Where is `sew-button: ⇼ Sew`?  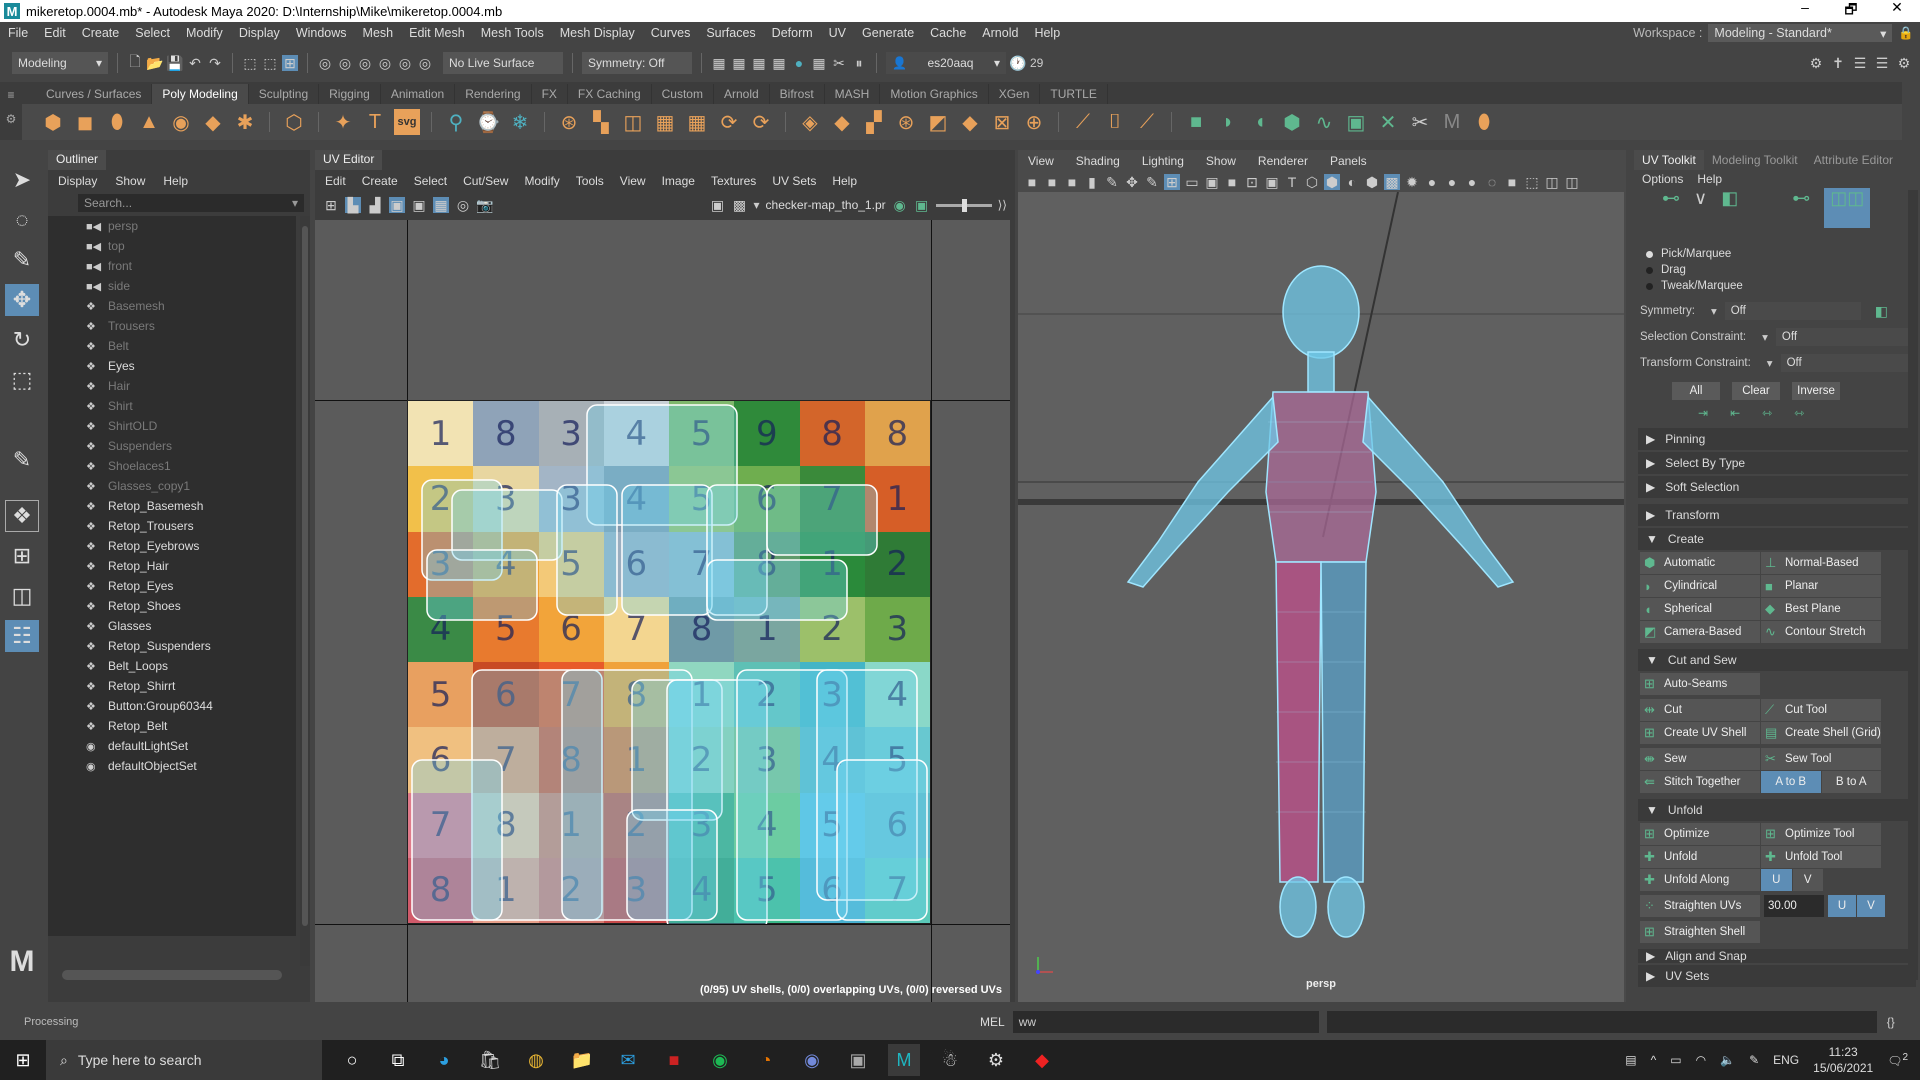 sew-button: ⇼ Sew is located at coordinates (1700, 759).